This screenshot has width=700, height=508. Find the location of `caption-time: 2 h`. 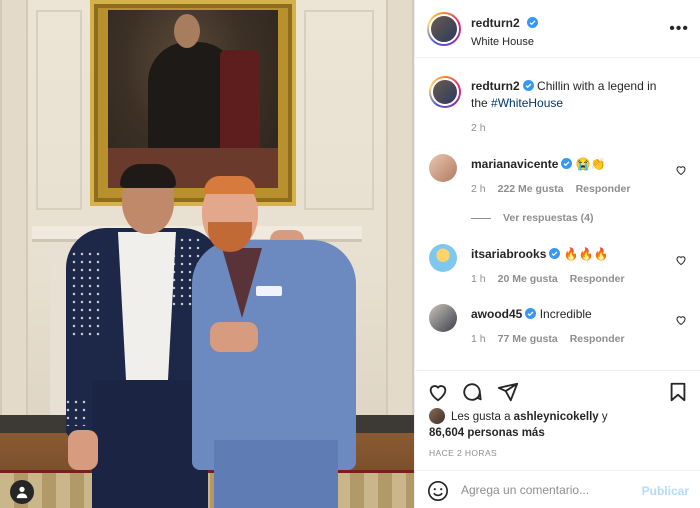

caption-time: 2 h is located at coordinates (478, 128).